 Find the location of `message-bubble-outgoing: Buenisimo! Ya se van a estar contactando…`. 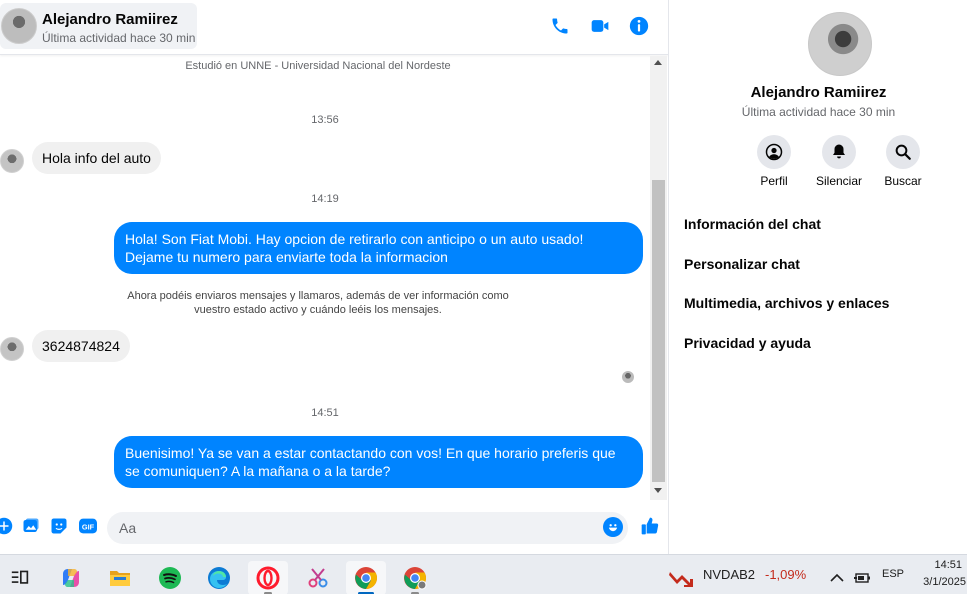

message-bubble-outgoing: Buenisimo! Ya se van a estar contactando… is located at coordinates (378, 462).